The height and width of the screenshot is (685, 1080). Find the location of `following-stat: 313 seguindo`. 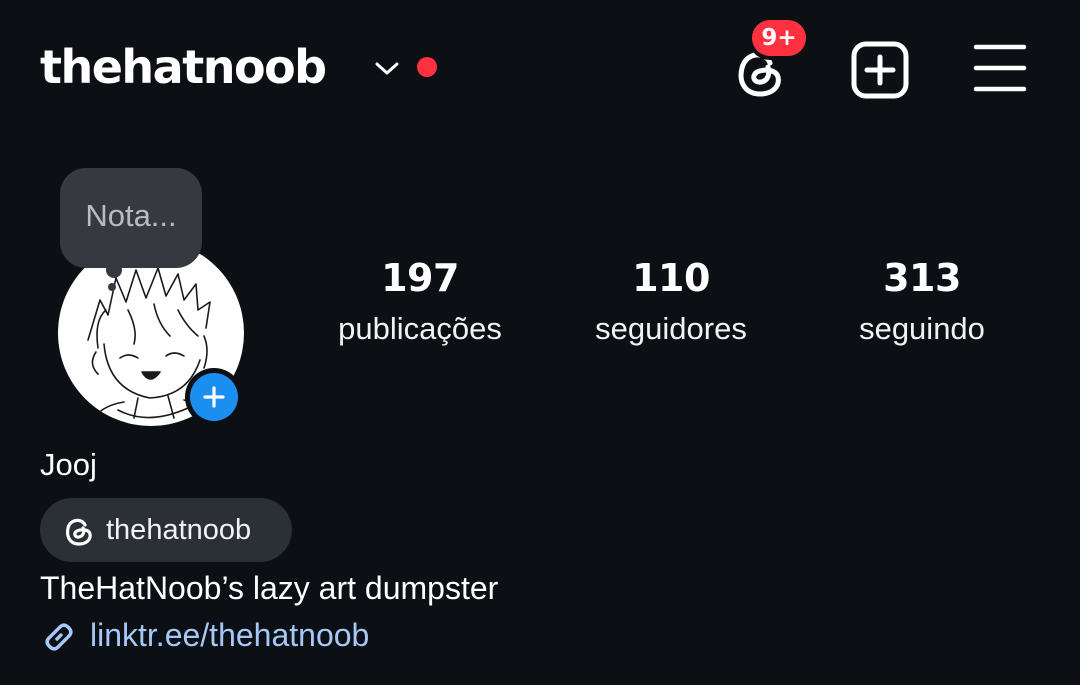

following-stat: 313 seguindo is located at coordinates (922, 301).